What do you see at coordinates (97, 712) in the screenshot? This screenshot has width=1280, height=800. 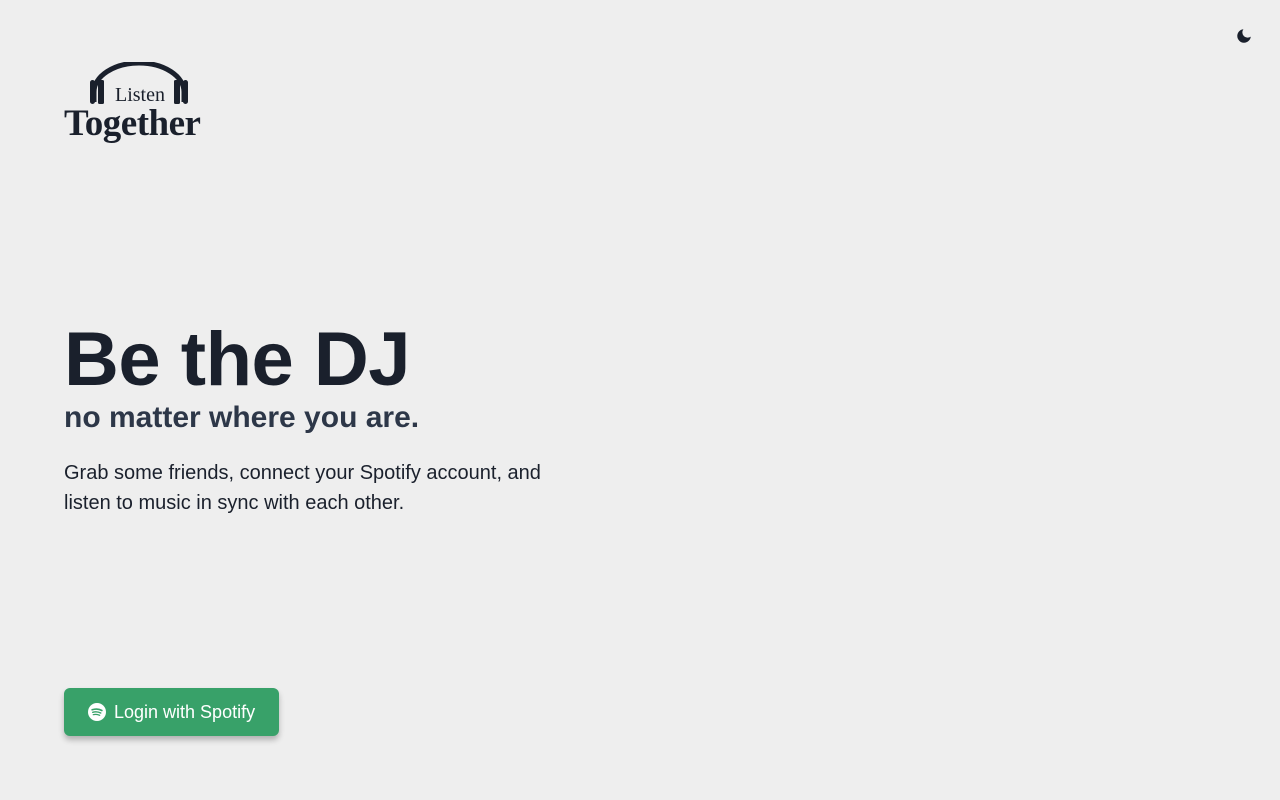 I see `spotify-icon` at bounding box center [97, 712].